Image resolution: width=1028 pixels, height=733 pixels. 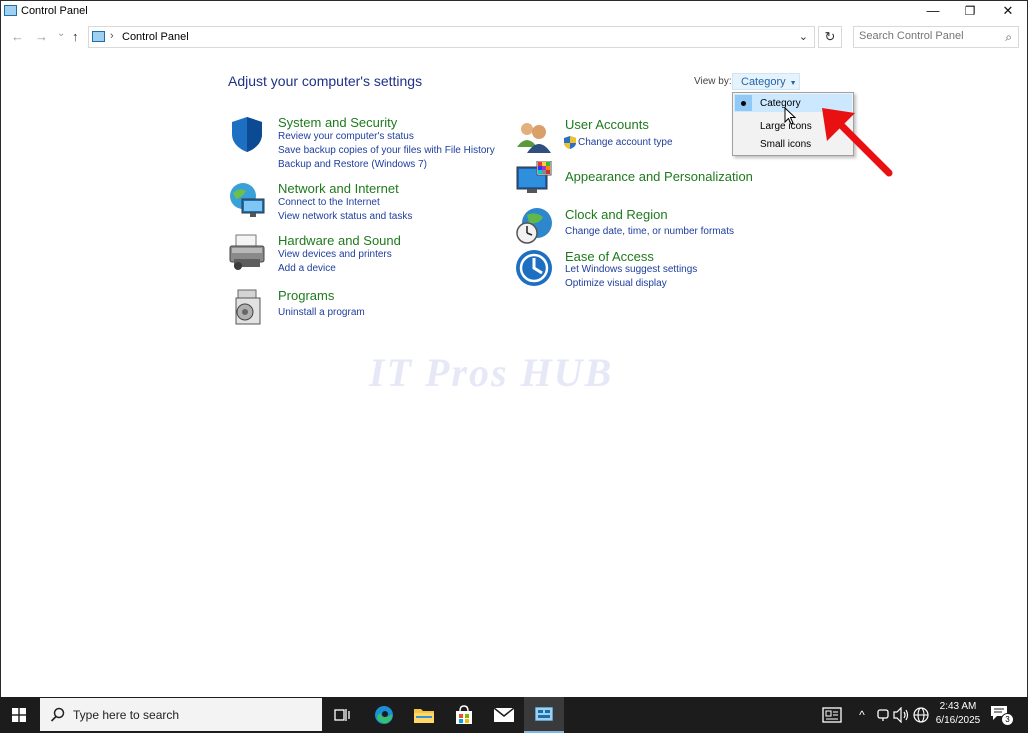 What do you see at coordinates (883, 715) in the screenshot?
I see `meet-now-icon` at bounding box center [883, 715].